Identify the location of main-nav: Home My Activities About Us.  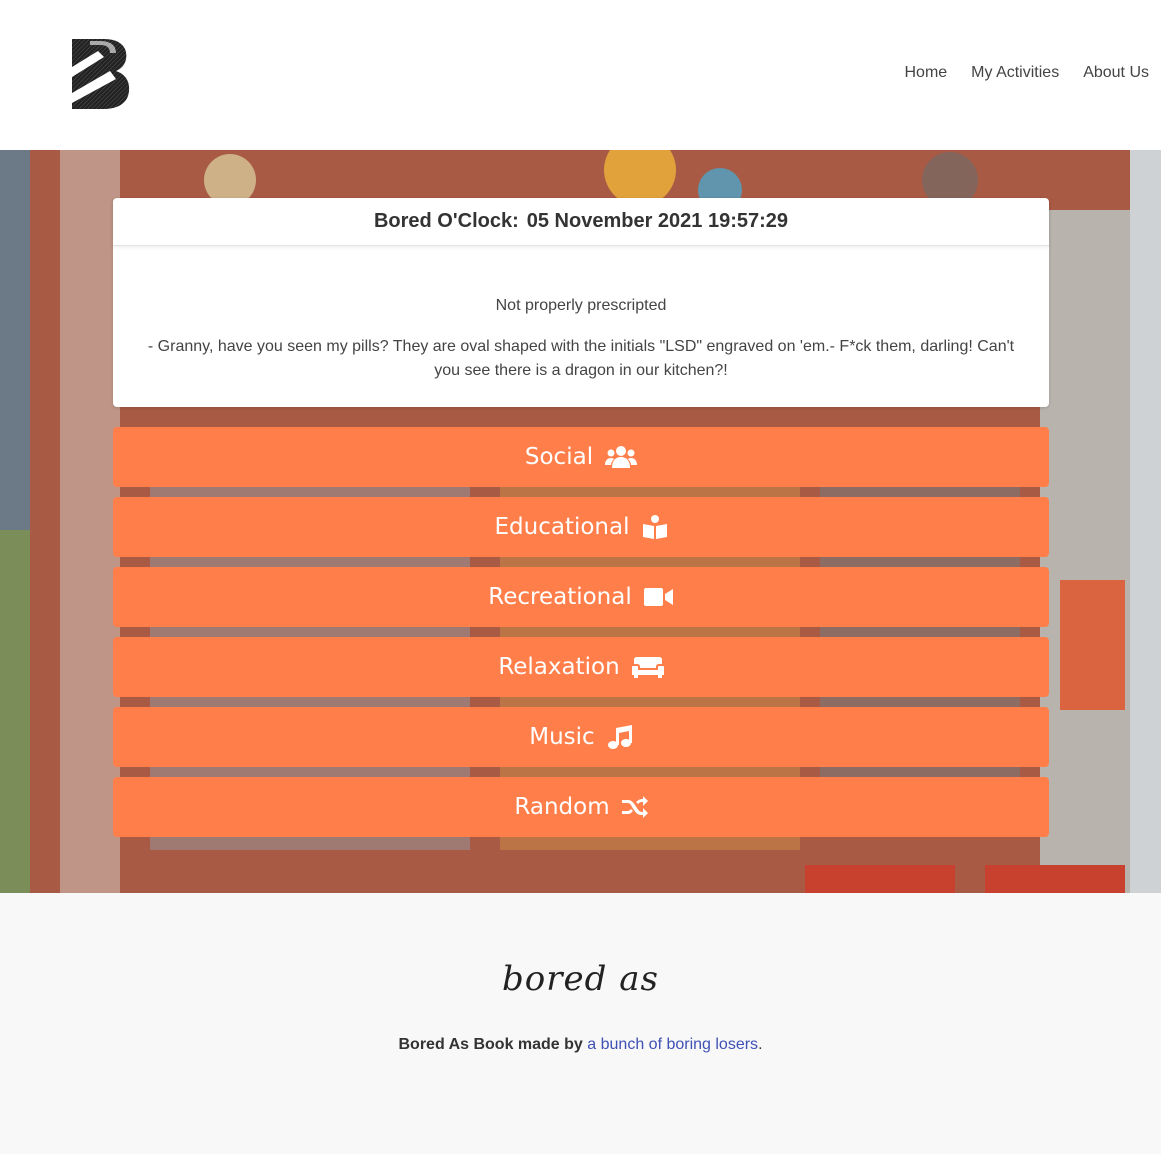
(1026, 73).